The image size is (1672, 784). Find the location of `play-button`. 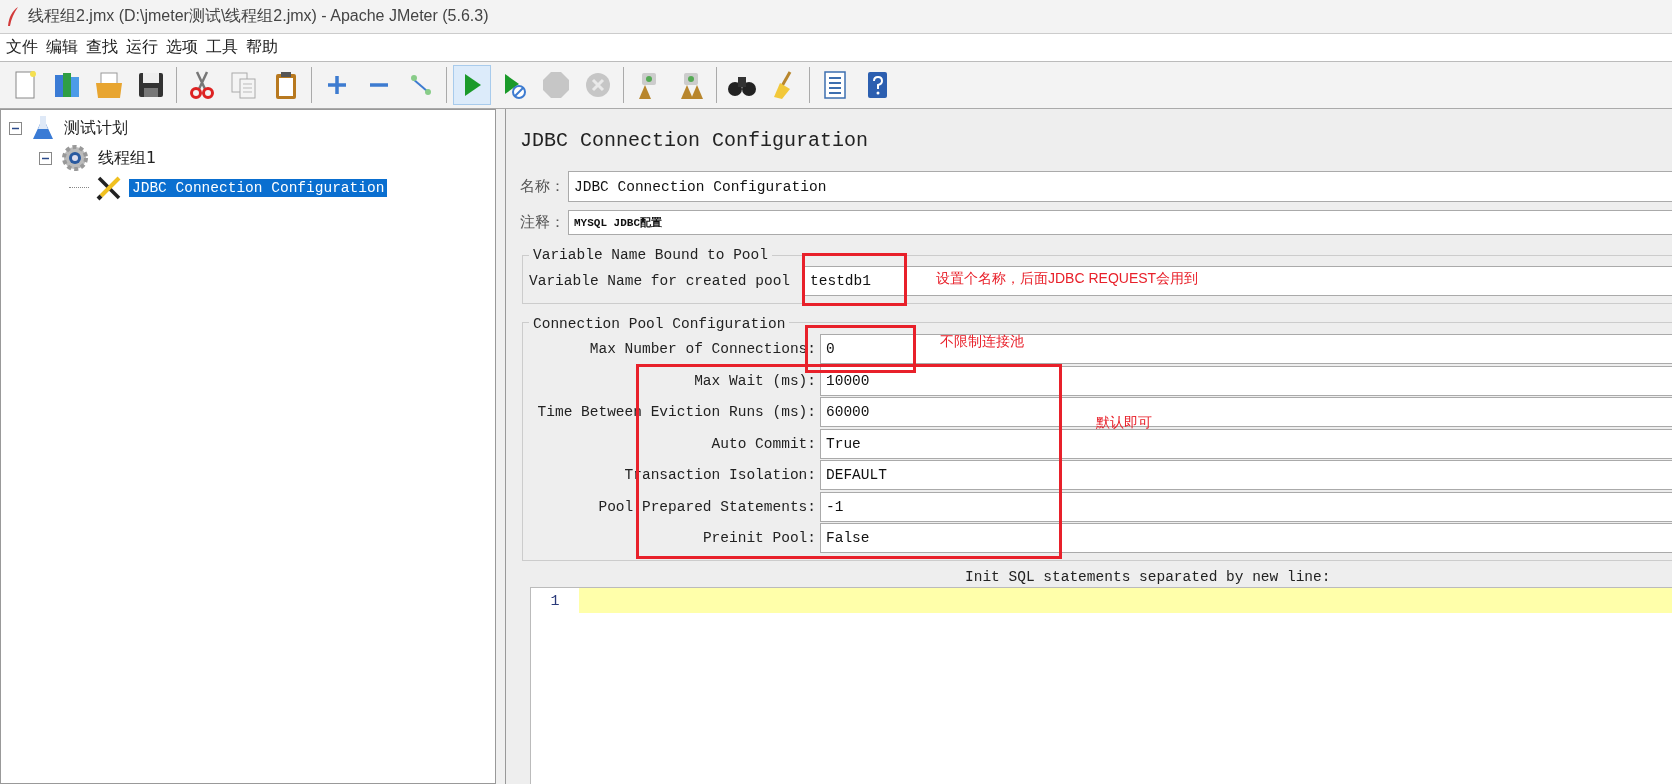

play-button is located at coordinates (472, 85).